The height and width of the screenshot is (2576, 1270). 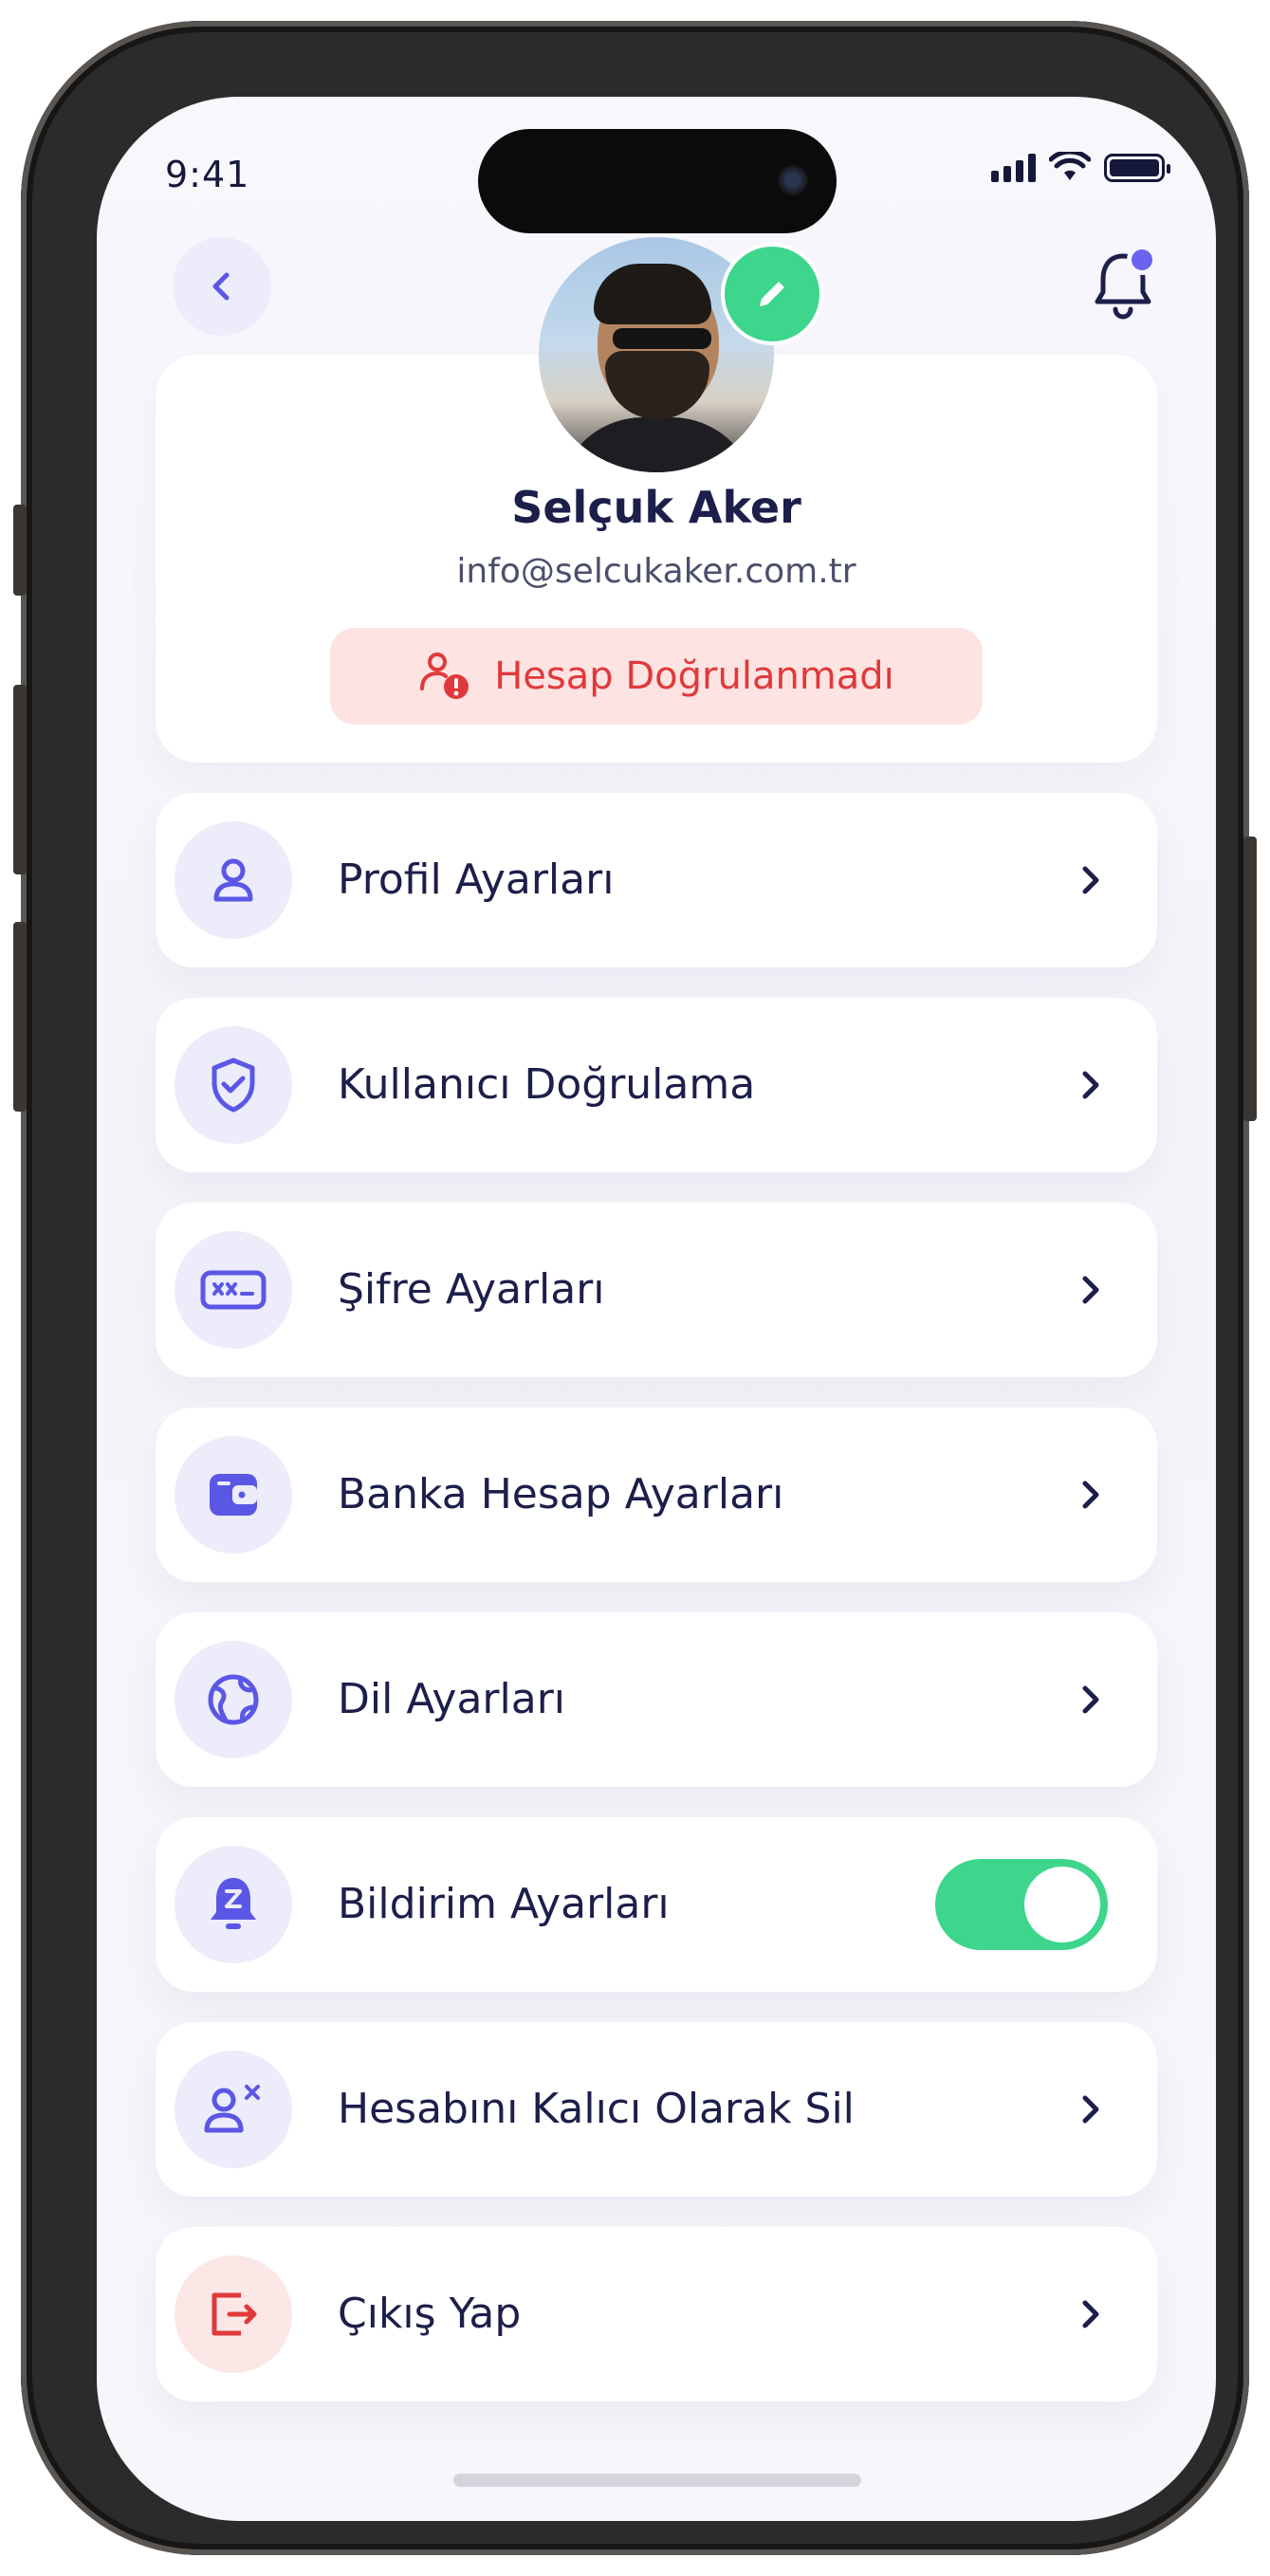 I want to click on menu-item-label: Profil Ayarları, so click(x=476, y=880).